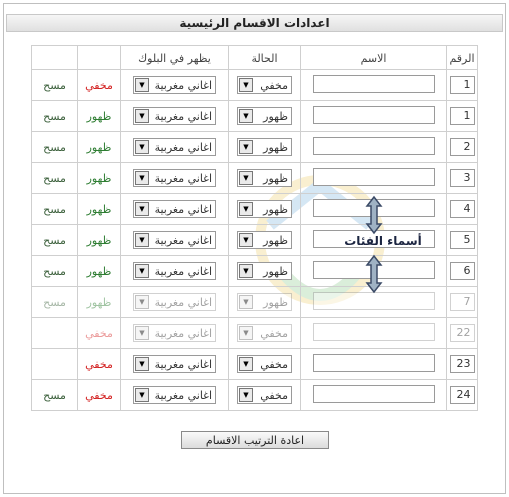  What do you see at coordinates (462, 333) in the screenshot?
I see `order-number-input: 22` at bounding box center [462, 333].